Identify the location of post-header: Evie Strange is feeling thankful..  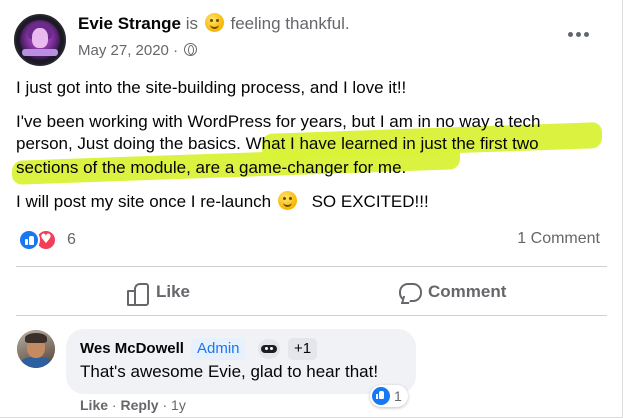
(214, 23).